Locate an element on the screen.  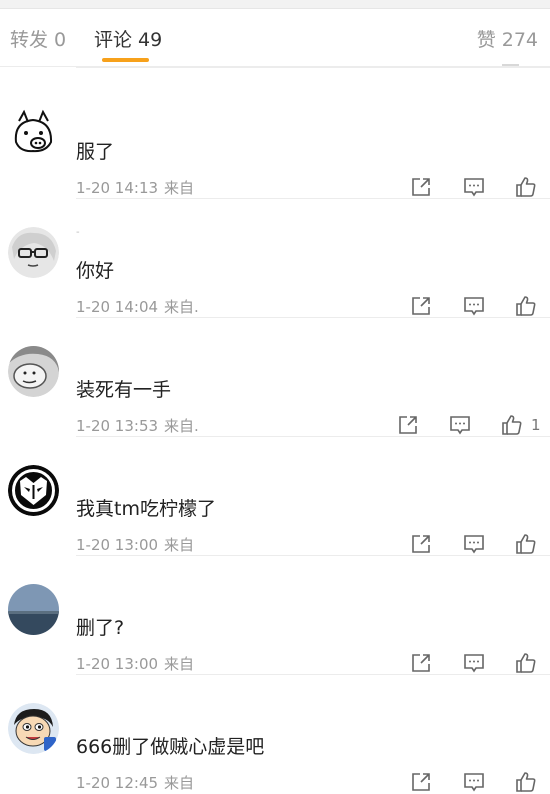
comment-time: 1-20 14:04 is located at coordinates (117, 307).